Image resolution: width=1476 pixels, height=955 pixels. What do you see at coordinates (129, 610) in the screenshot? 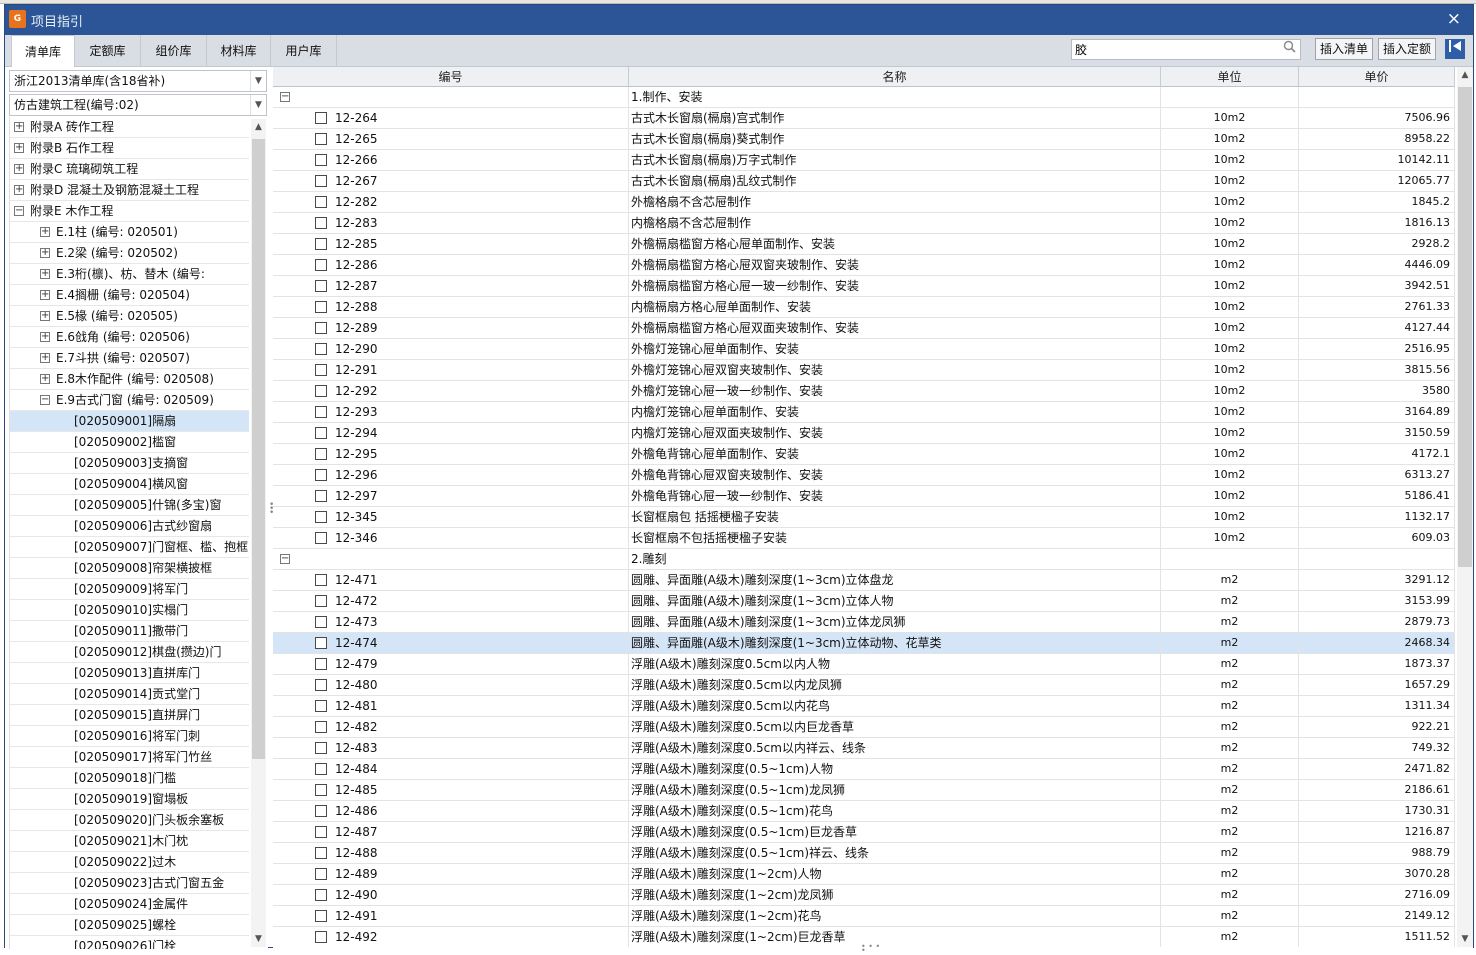
I see `tree-item: [020509010]实榻门` at bounding box center [129, 610].